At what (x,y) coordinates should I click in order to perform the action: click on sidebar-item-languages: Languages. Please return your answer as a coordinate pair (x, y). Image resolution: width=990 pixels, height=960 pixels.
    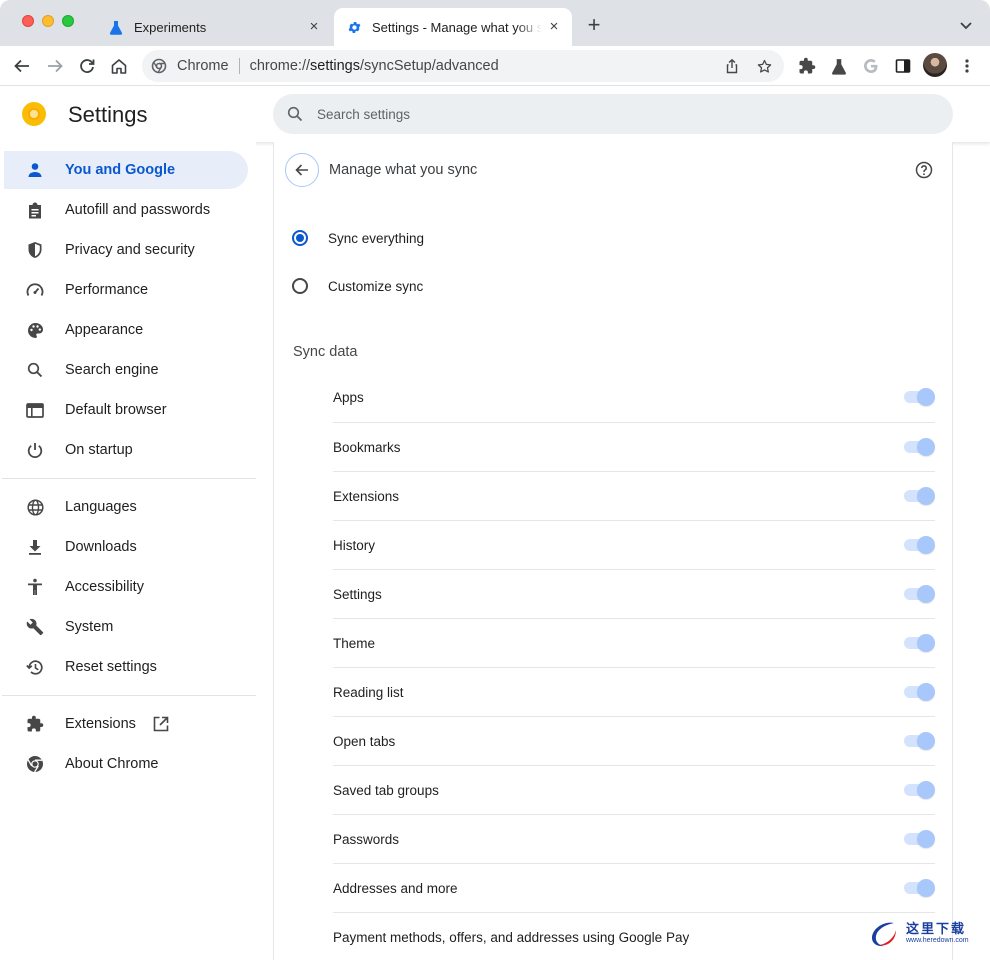
    Looking at the image, I should click on (126, 507).